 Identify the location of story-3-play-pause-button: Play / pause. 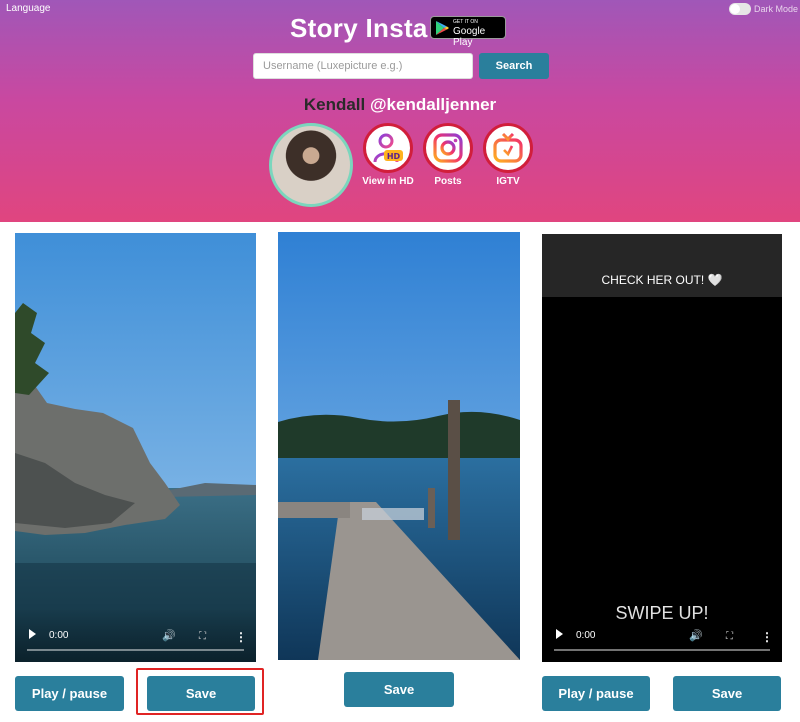
(596, 693).